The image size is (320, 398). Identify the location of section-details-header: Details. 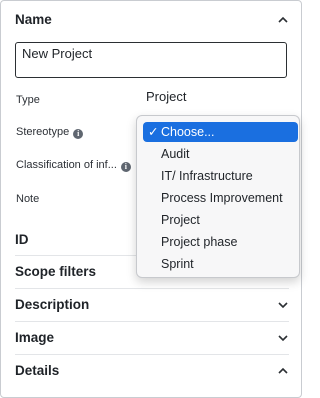
(152, 371).